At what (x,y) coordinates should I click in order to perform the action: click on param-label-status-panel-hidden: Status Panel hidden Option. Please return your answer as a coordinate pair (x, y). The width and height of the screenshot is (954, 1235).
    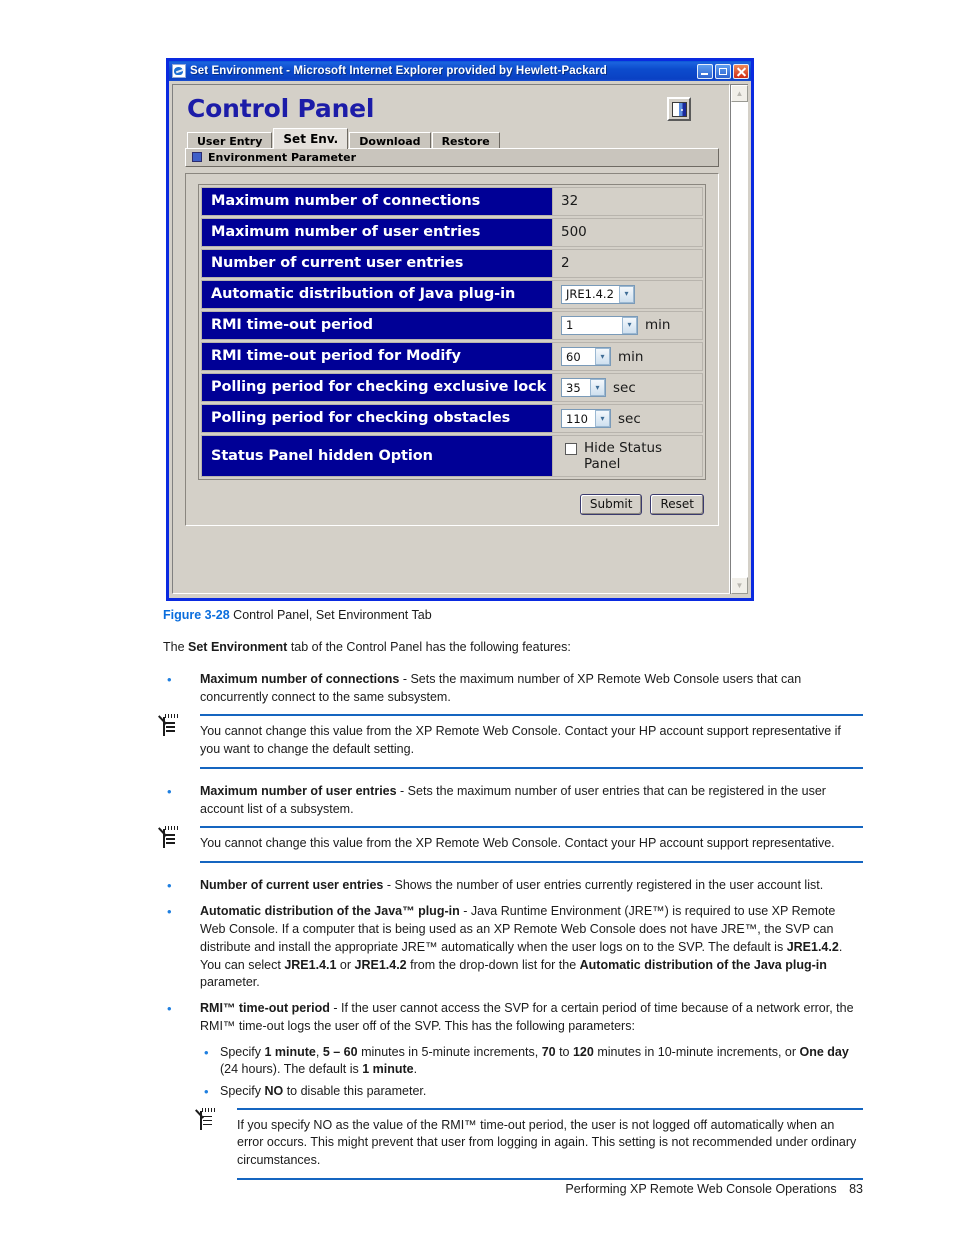
    Looking at the image, I should click on (377, 456).